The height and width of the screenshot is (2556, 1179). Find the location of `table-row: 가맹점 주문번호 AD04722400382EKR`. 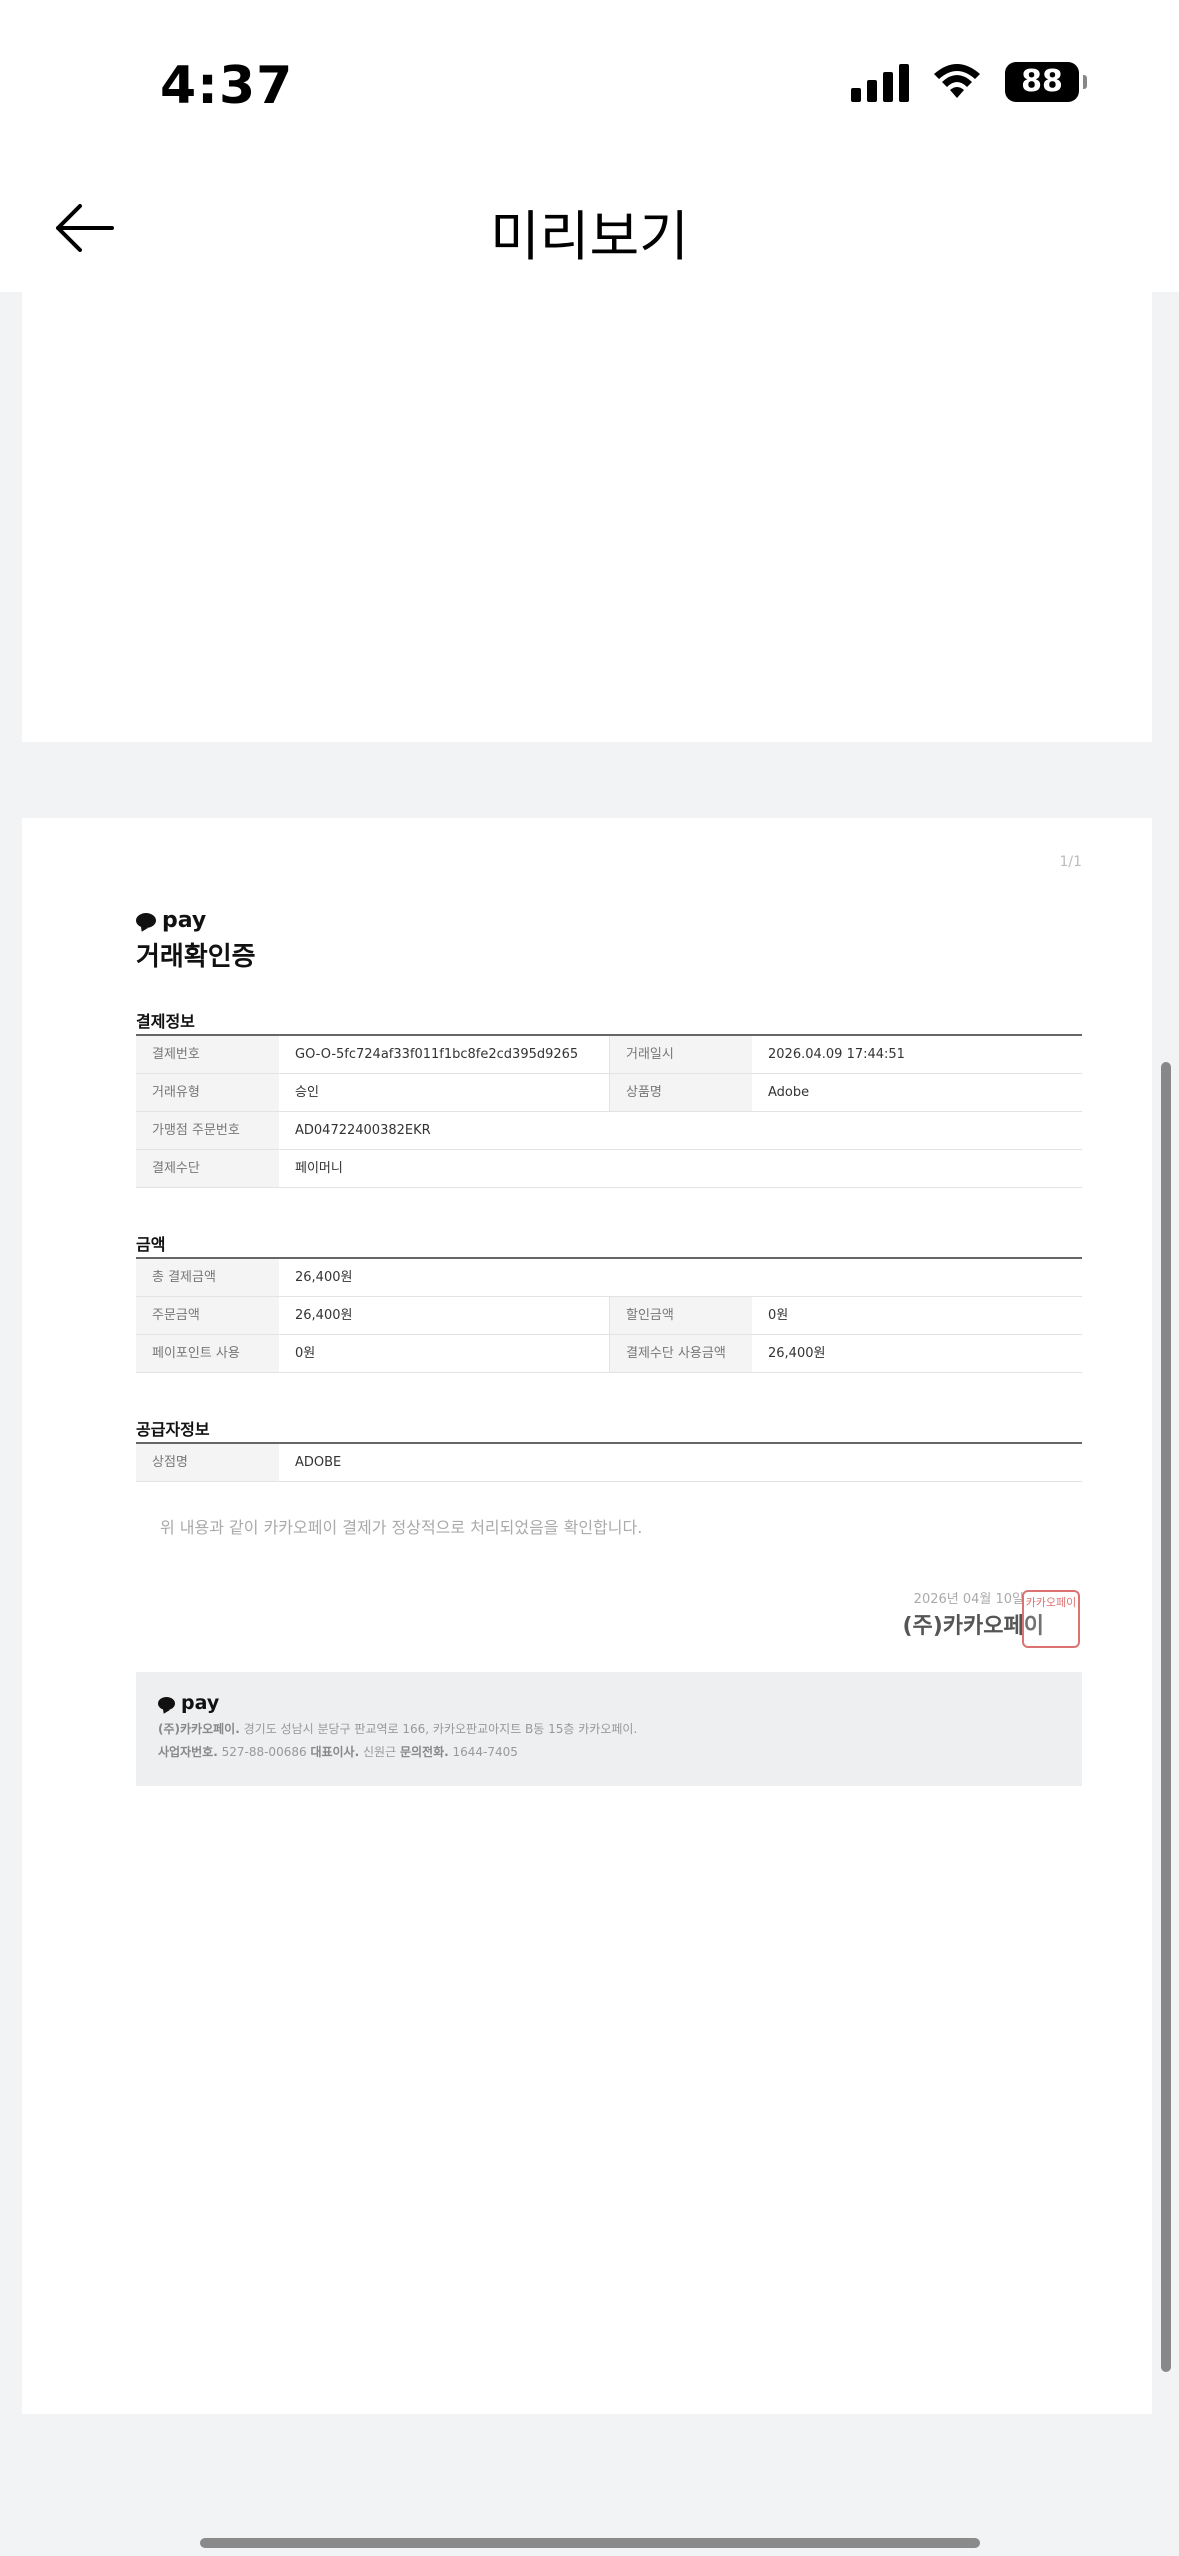

table-row: 가맹점 주문번호 AD04722400382EKR is located at coordinates (609, 1131).